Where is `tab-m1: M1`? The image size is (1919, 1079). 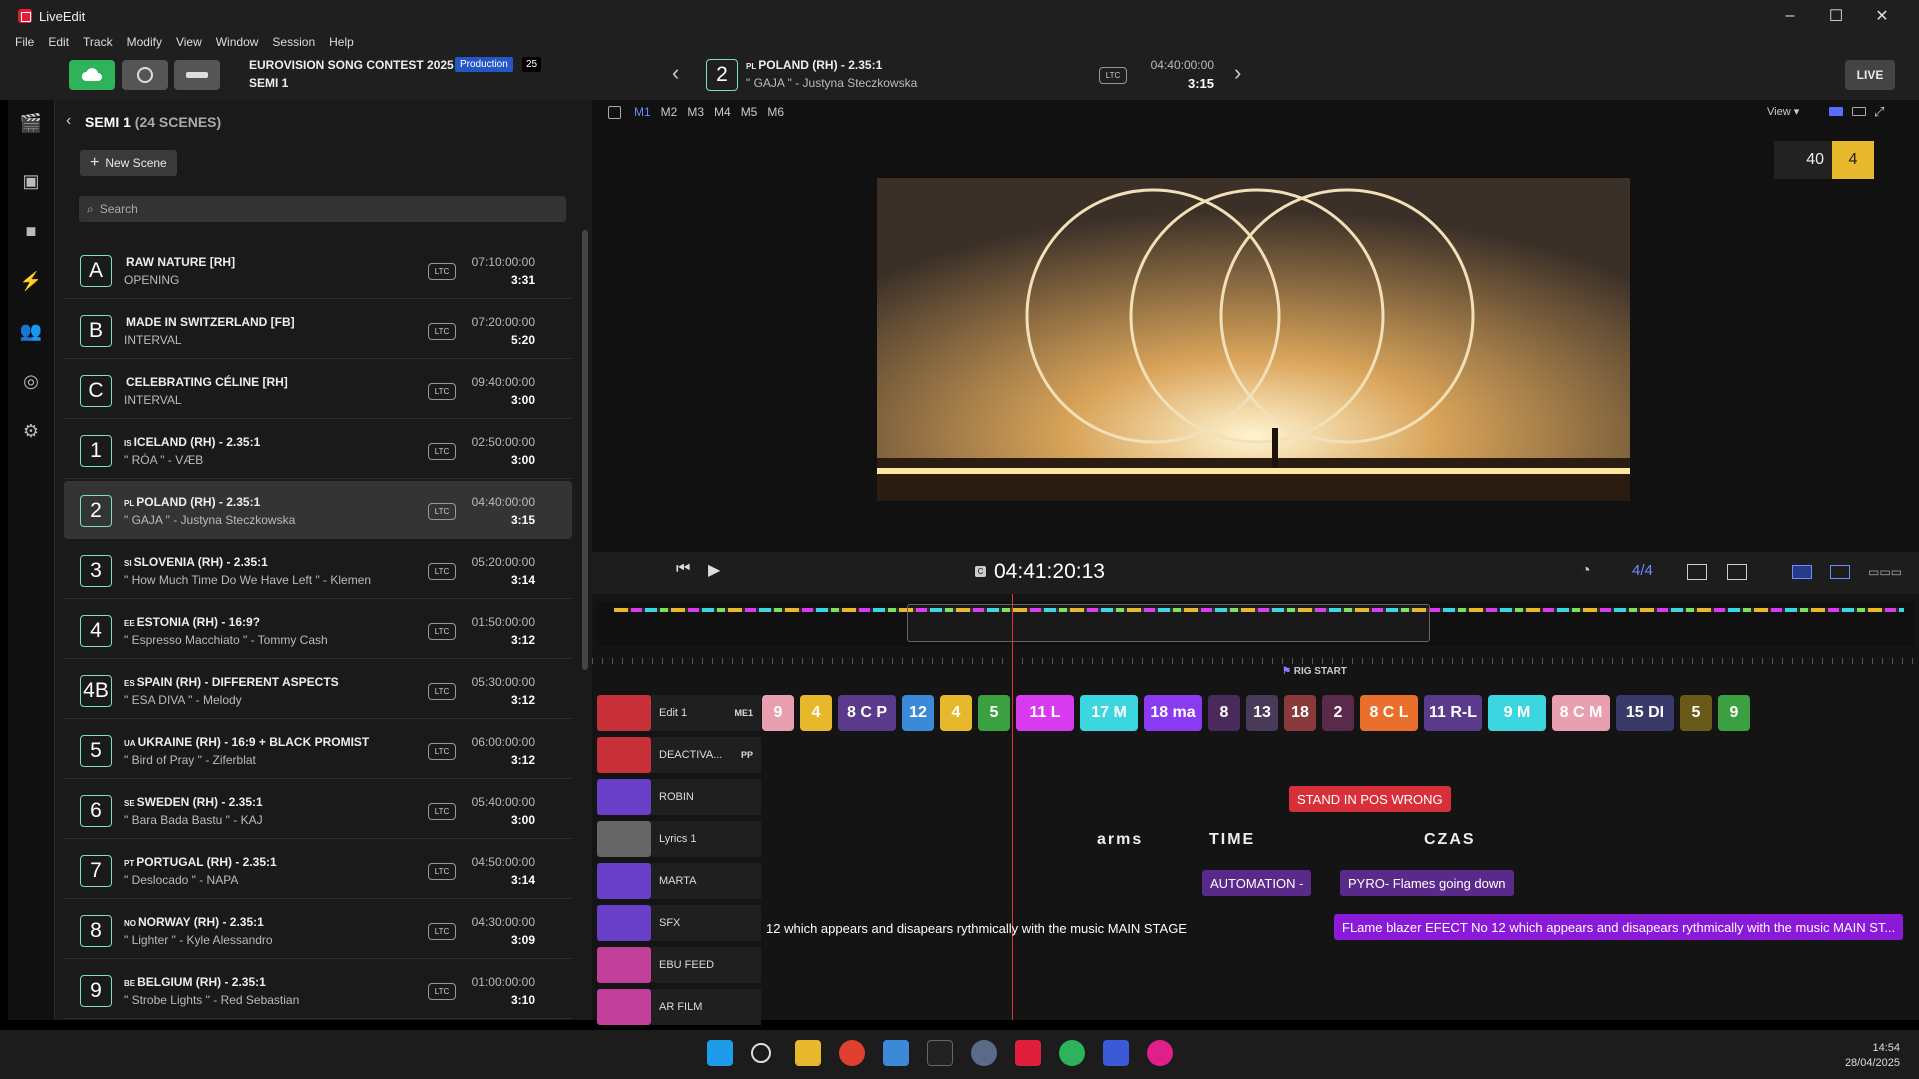 tab-m1: M1 is located at coordinates (642, 112).